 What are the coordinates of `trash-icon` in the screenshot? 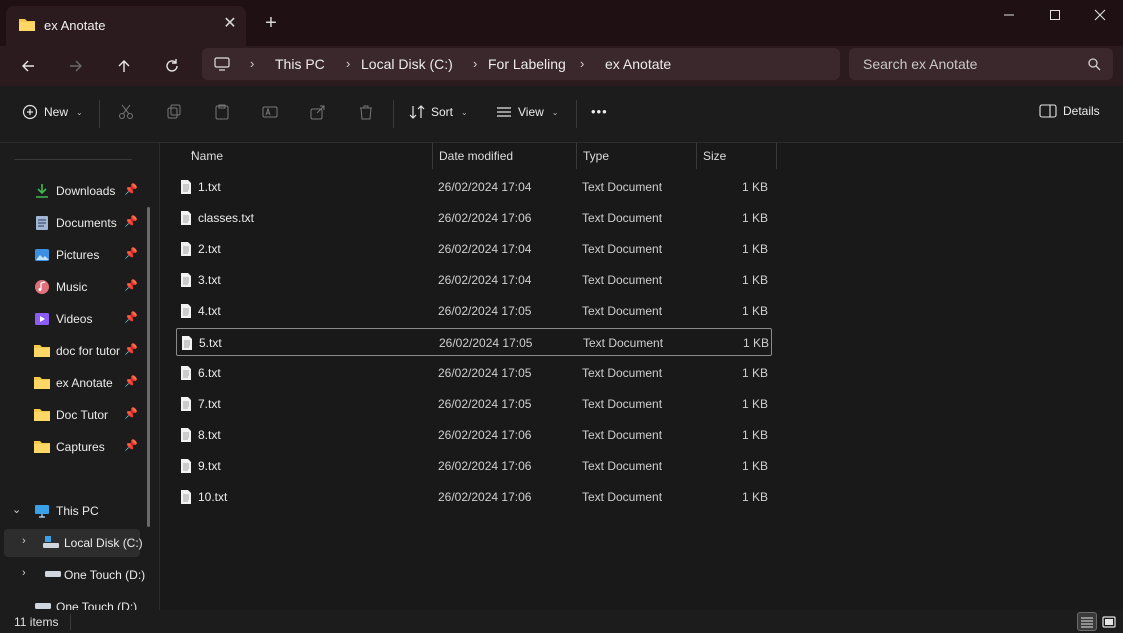 It's located at (366, 112).